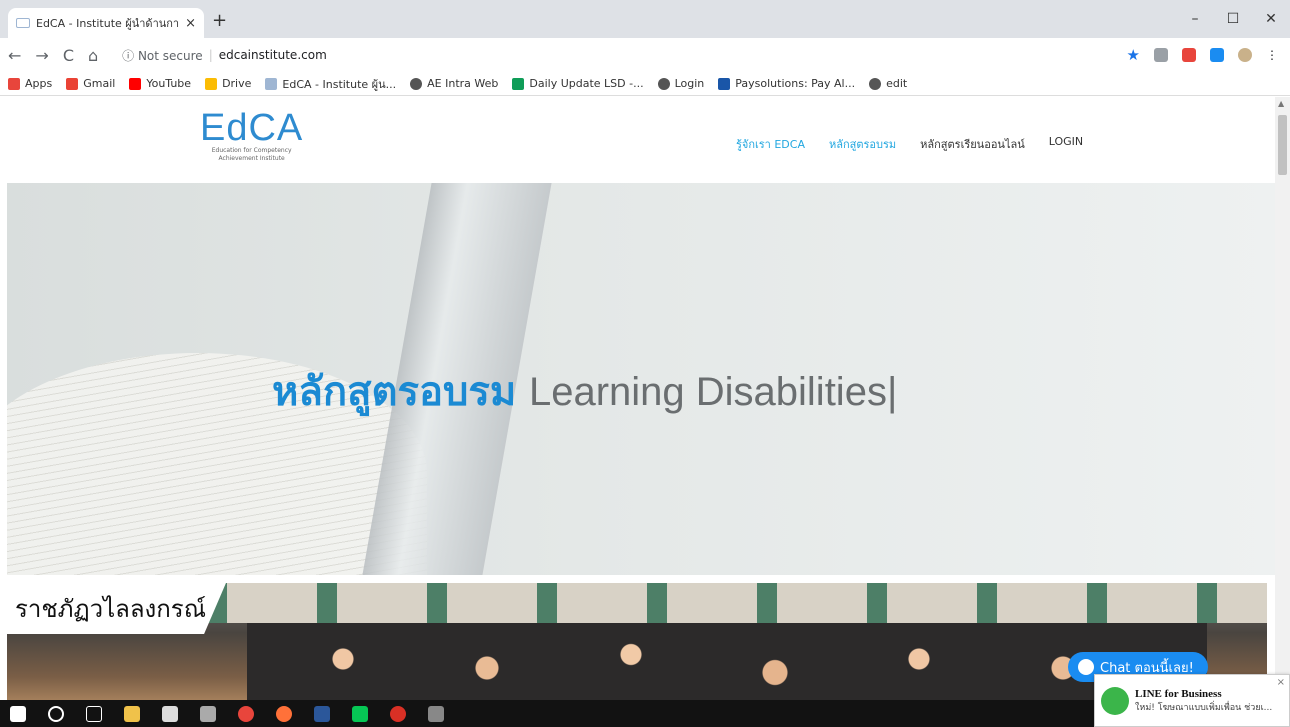  Describe the element at coordinates (271, 83) in the screenshot. I see `edca-icon` at that location.